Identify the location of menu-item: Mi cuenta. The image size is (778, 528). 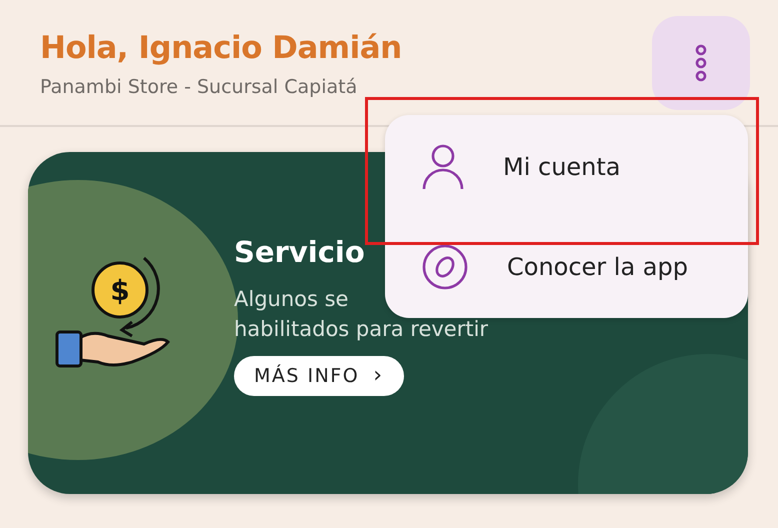
(566, 166).